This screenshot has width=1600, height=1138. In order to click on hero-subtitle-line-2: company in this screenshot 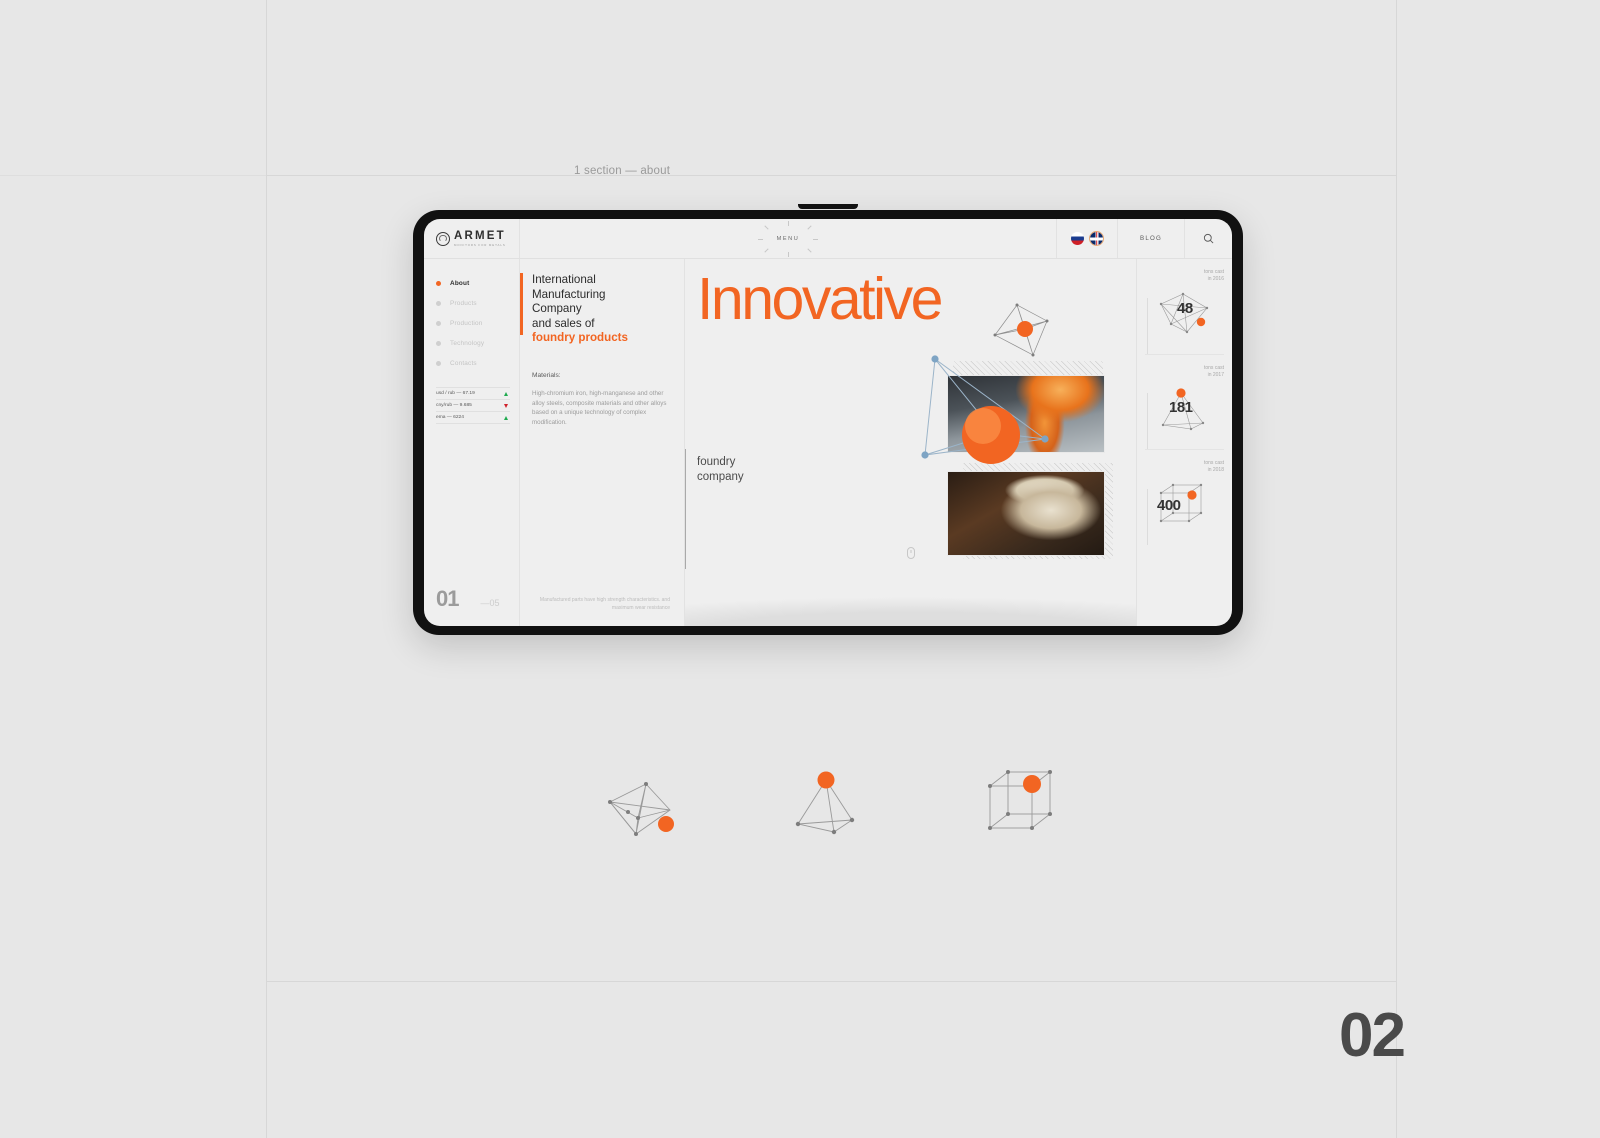, I will do `click(720, 476)`.